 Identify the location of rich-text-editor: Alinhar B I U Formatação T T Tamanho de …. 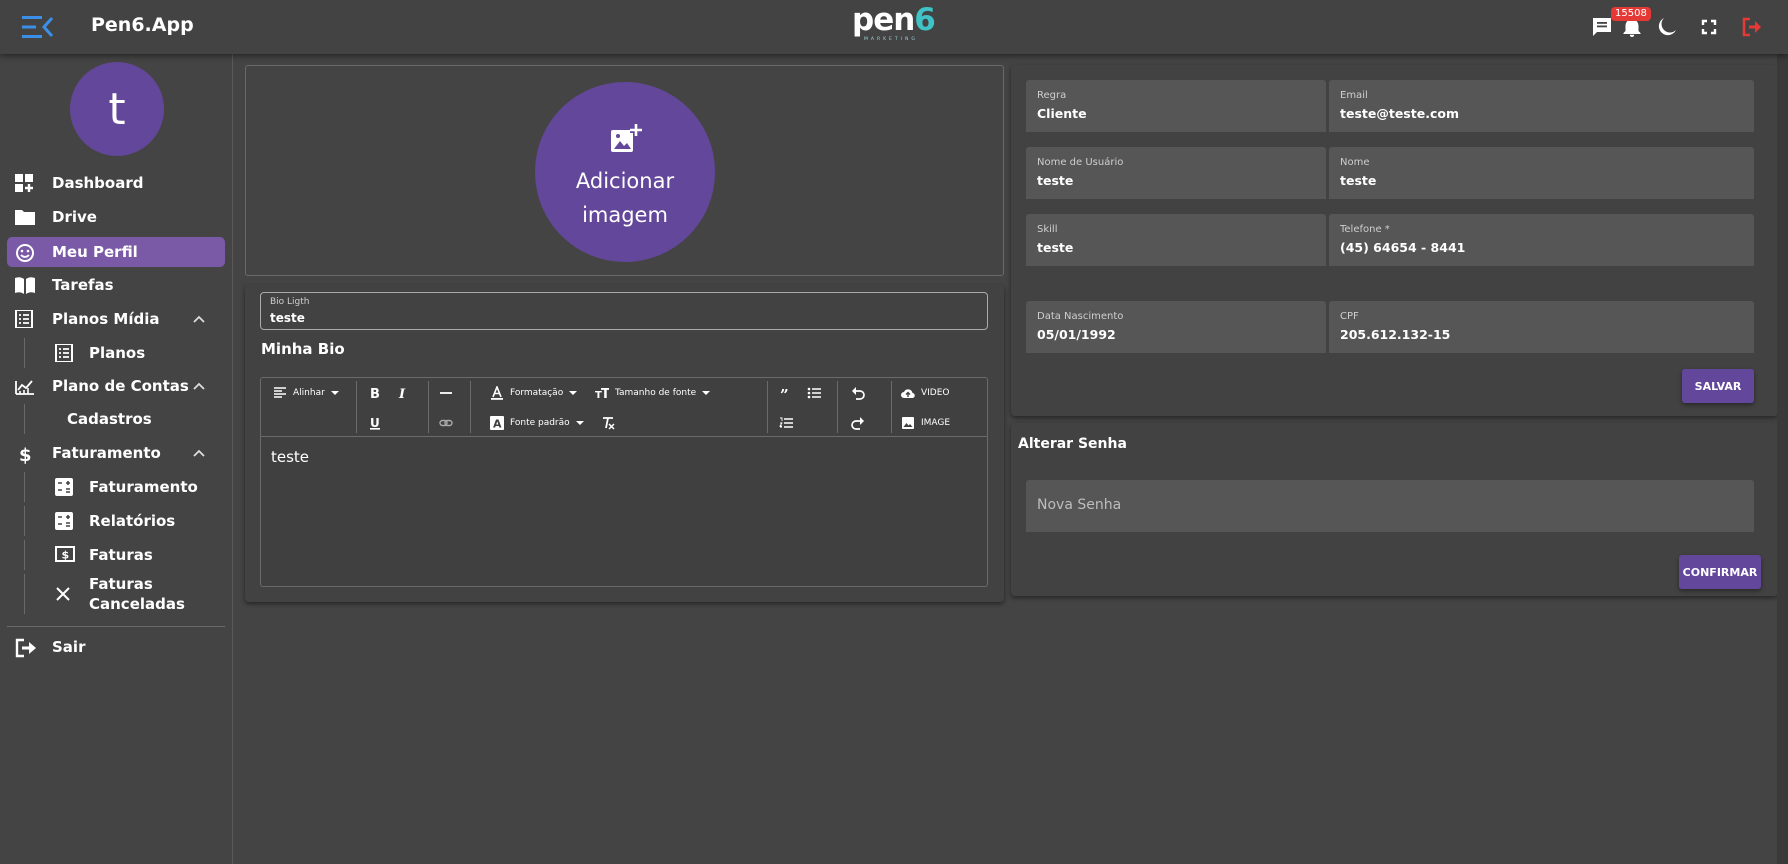
(624, 482).